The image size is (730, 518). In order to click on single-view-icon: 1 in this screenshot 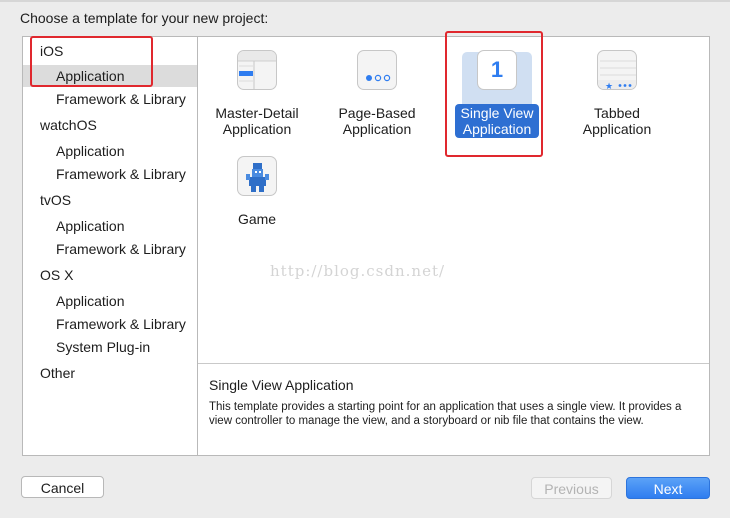, I will do `click(497, 70)`.